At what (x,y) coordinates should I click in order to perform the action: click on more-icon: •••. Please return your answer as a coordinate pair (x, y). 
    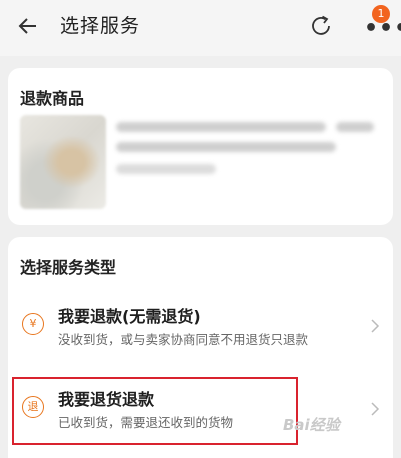
    Looking at the image, I should click on (382, 28).